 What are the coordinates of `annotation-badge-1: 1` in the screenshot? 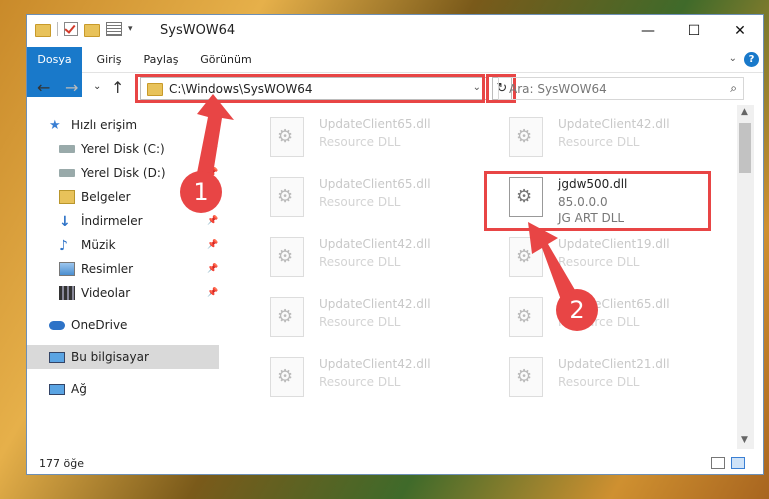 It's located at (201, 192).